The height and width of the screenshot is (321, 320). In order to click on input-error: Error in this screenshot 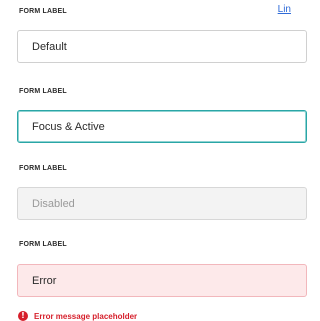, I will do `click(162, 280)`.